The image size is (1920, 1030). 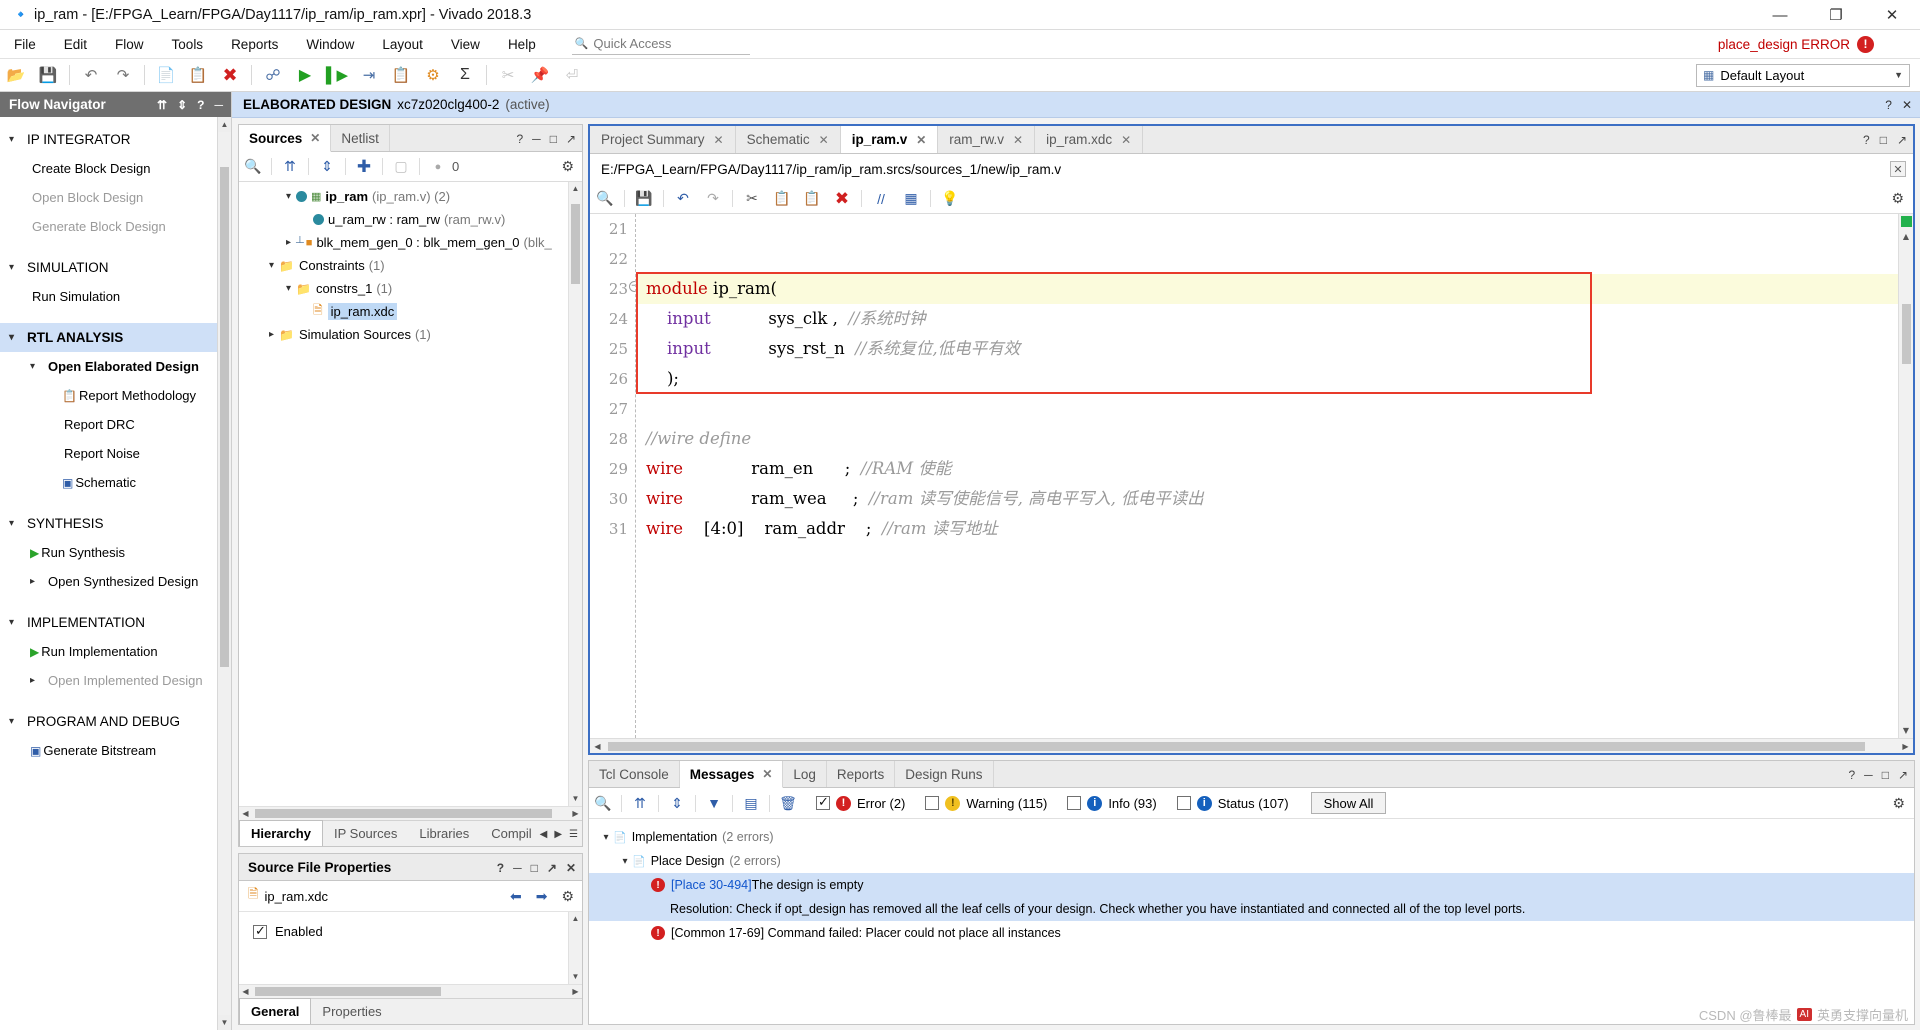 What do you see at coordinates (305, 75) in the screenshot?
I see `run-icon: ▶` at bounding box center [305, 75].